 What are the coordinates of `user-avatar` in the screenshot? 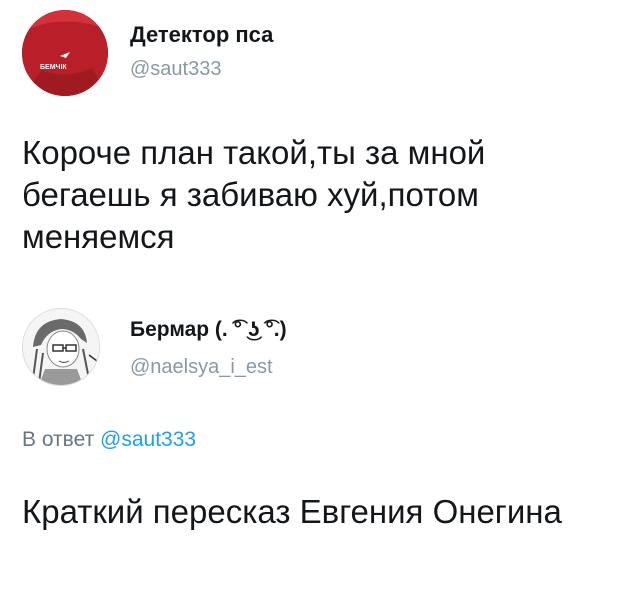 It's located at (61, 347).